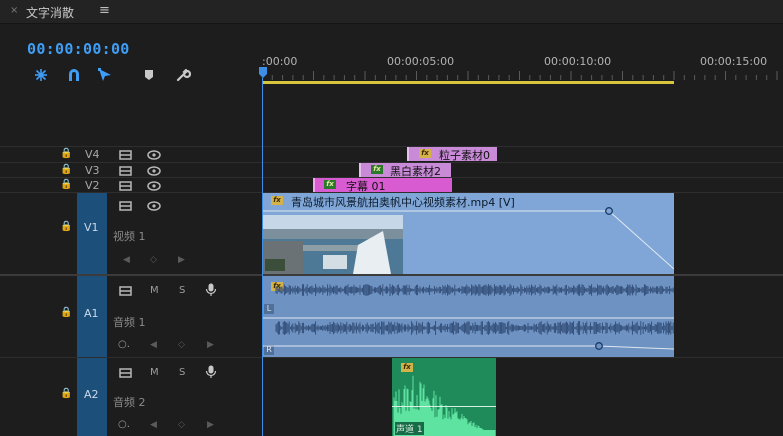 The image size is (783, 436). Describe the element at coordinates (104, 10) in the screenshot. I see `panel-menu-icon: ≡` at that location.